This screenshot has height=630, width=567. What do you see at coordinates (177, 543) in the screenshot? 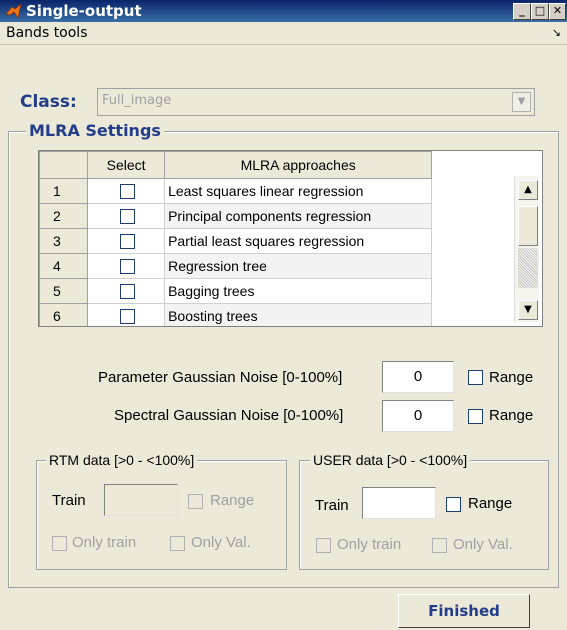
I see `rtm-only-val-checkbox` at bounding box center [177, 543].